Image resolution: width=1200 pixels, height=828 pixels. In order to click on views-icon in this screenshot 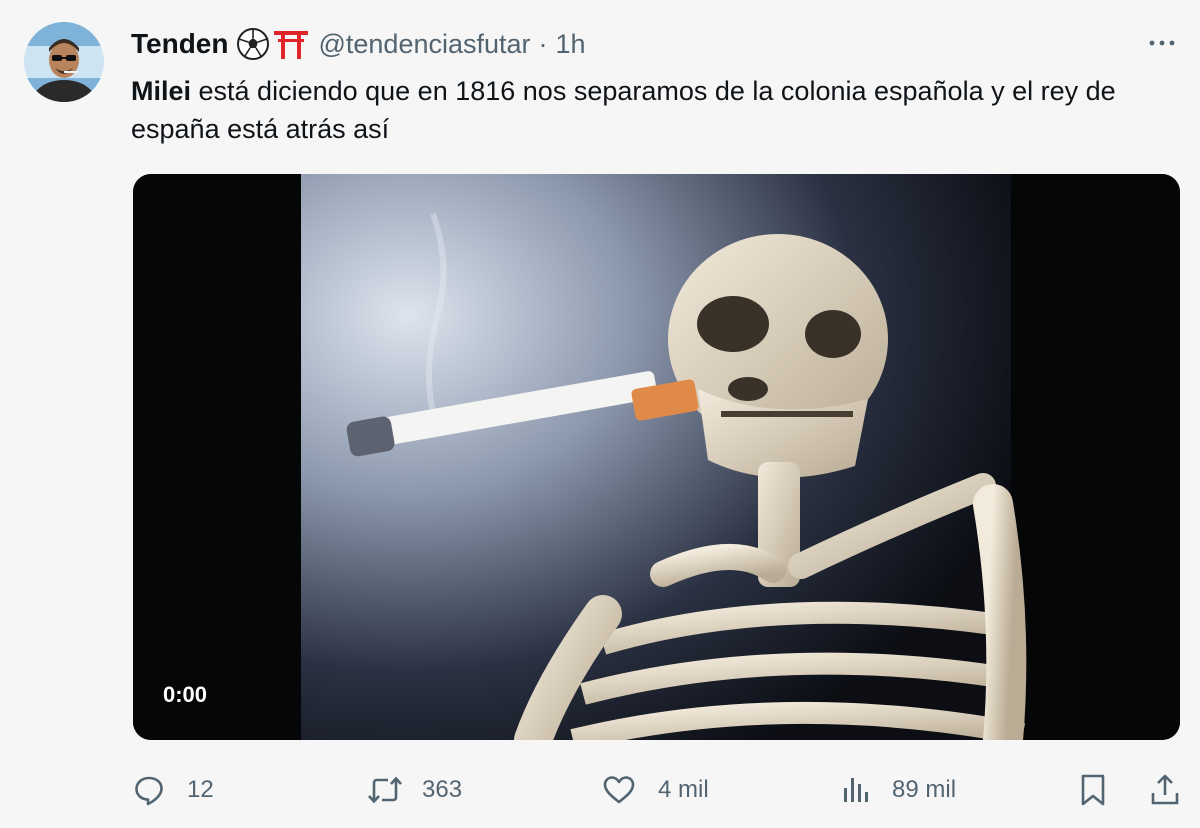, I will do `click(856, 790)`.